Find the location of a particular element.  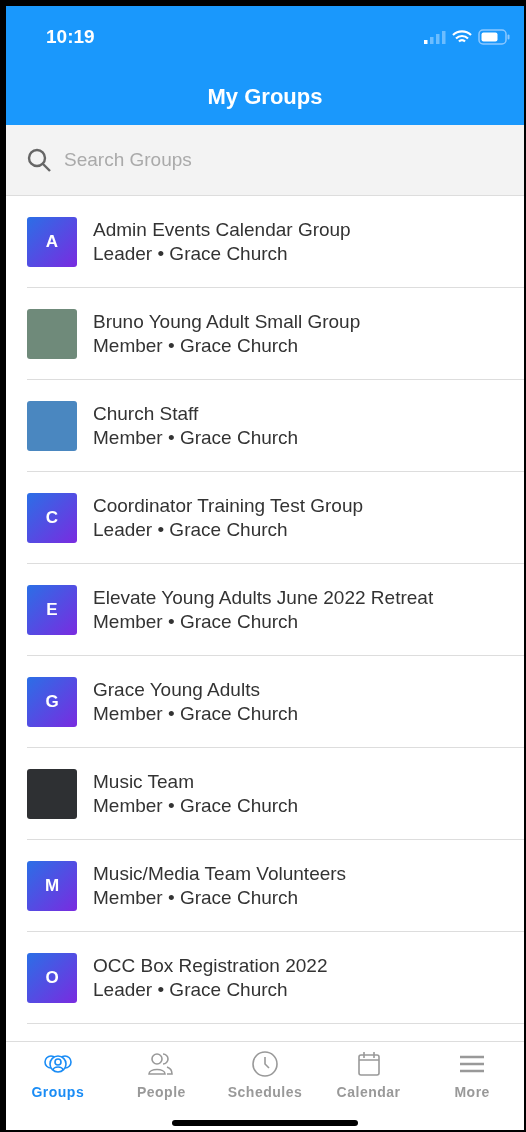

group-avatar: C is located at coordinates (52, 517).